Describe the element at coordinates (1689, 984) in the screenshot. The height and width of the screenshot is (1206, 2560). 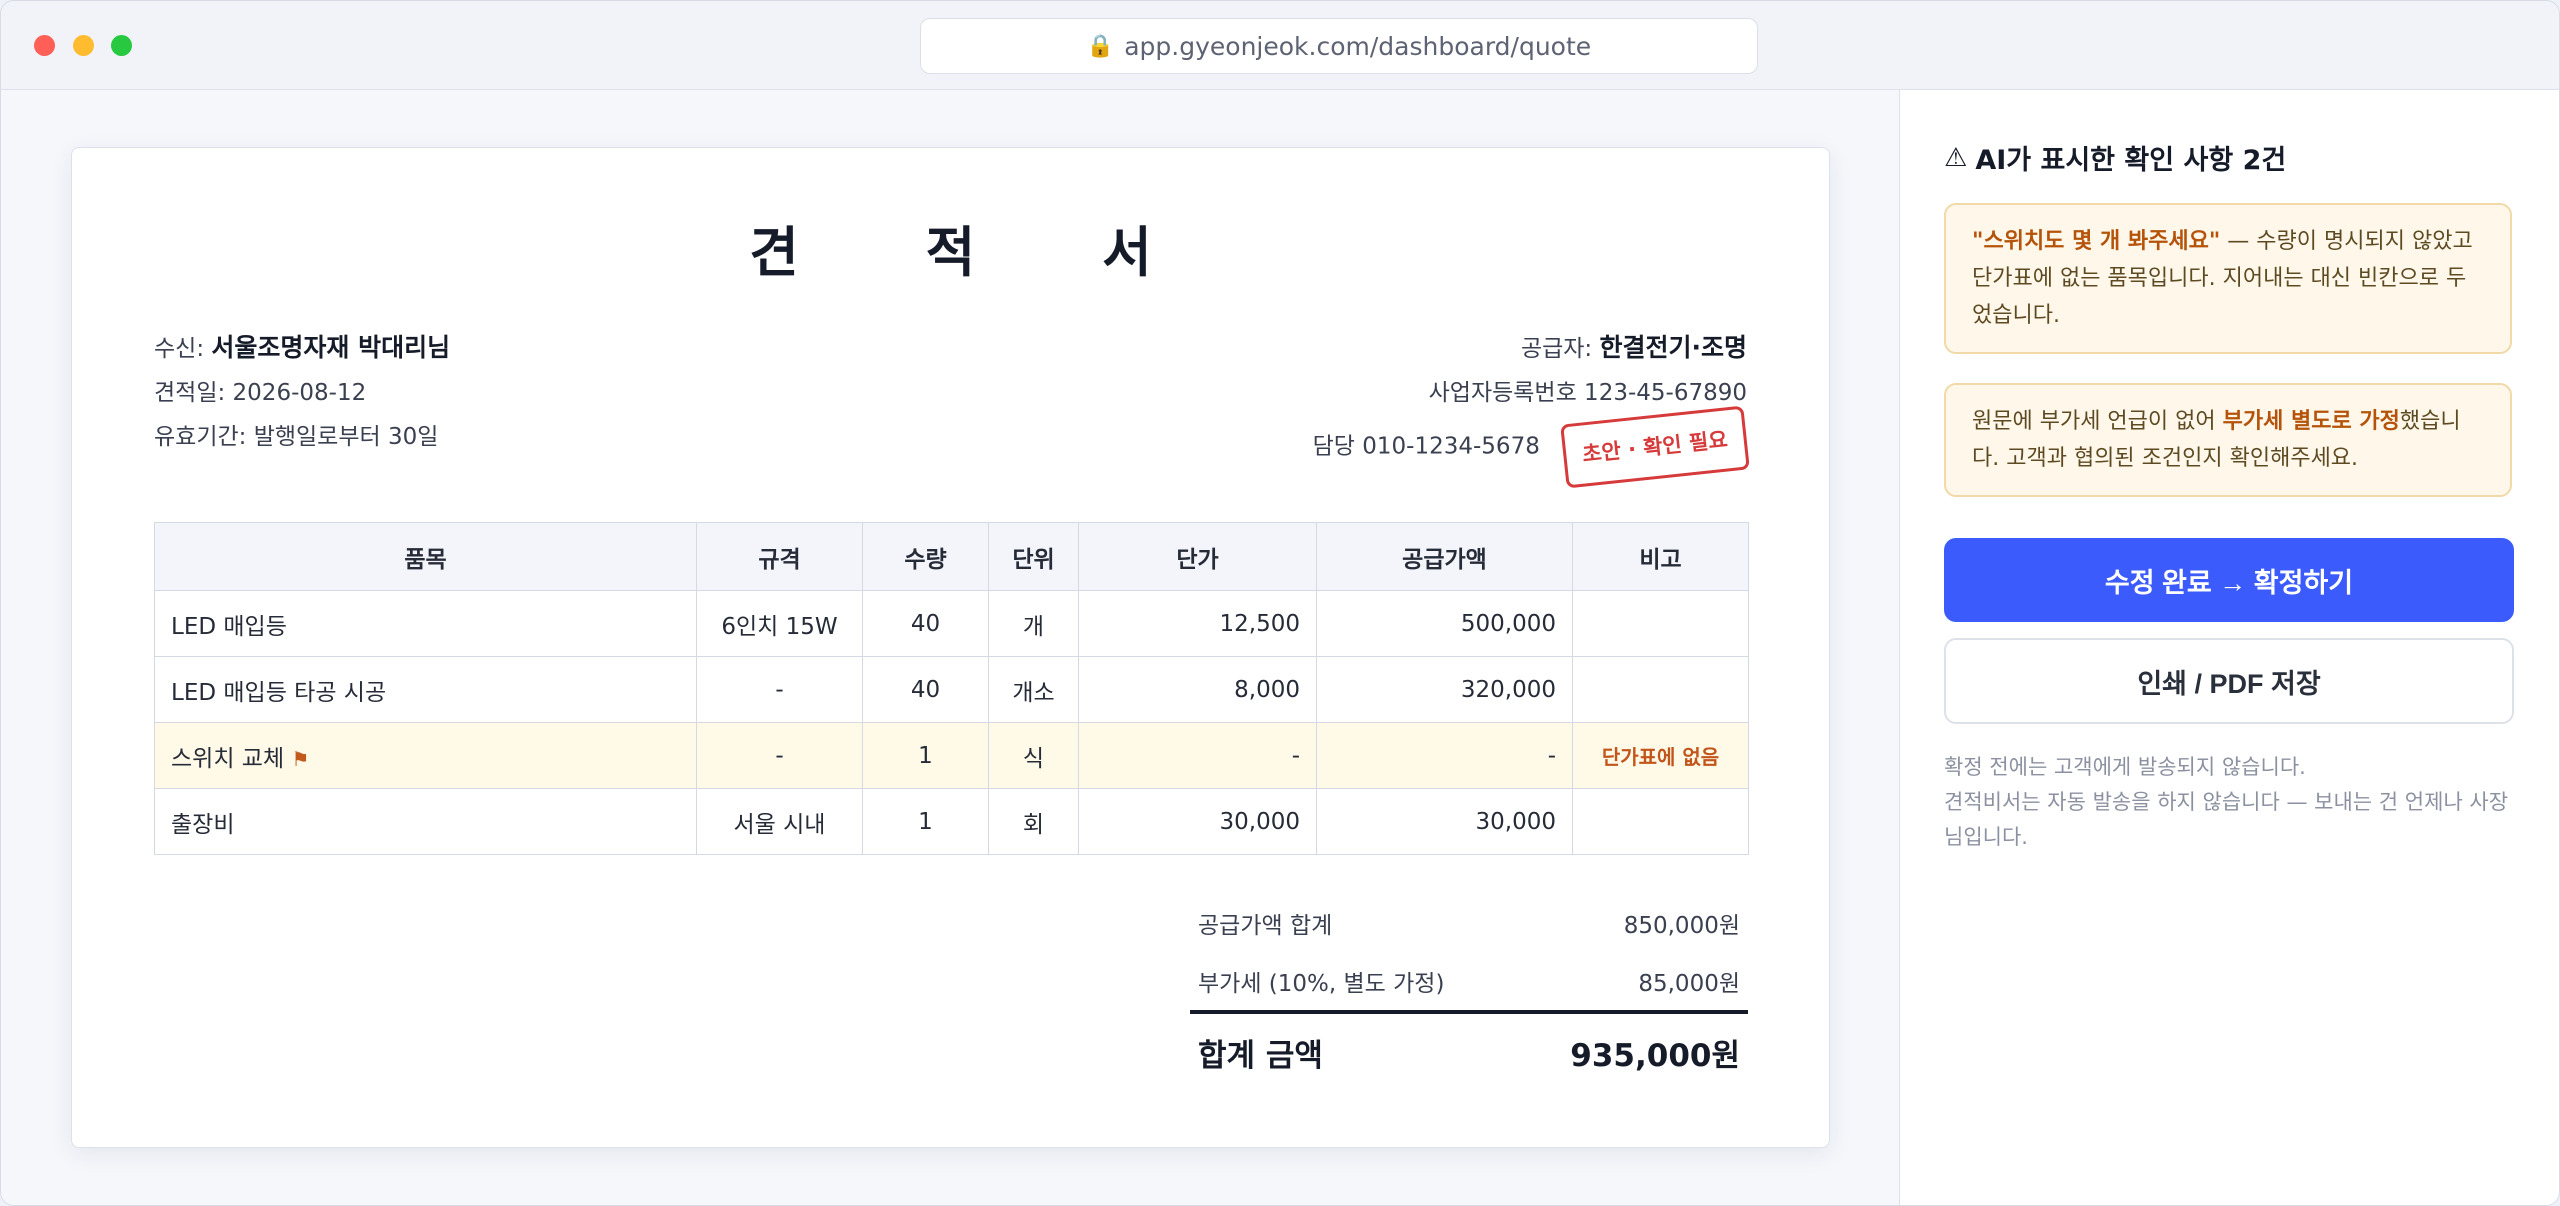
I see `vat-value: 85,000원` at that location.